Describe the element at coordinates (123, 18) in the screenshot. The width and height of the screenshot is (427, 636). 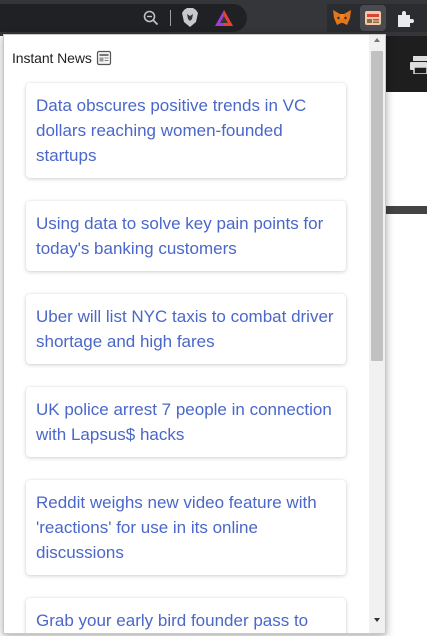
I see `address-bar` at that location.